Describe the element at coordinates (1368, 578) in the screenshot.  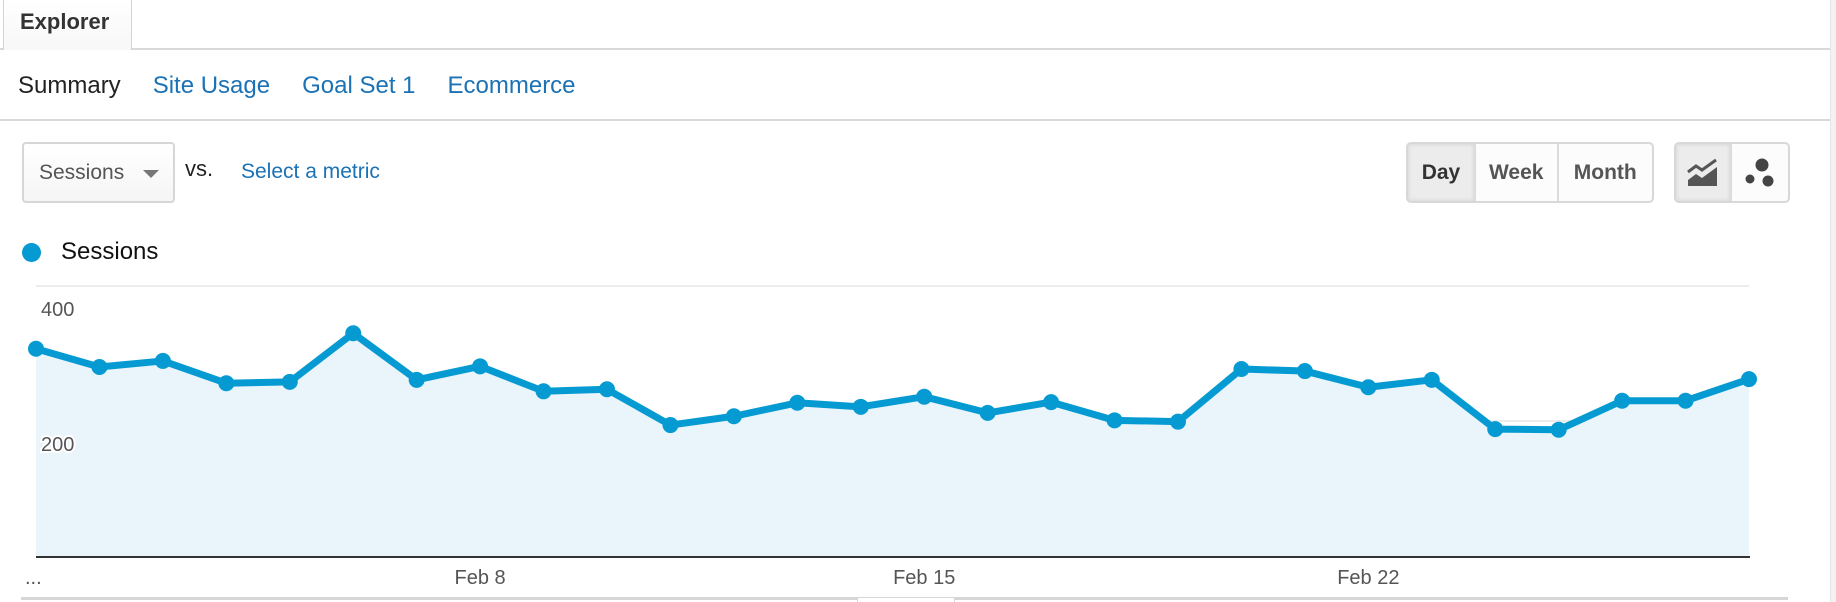
I see `x-tick-label-feb-22: Feb 22` at that location.